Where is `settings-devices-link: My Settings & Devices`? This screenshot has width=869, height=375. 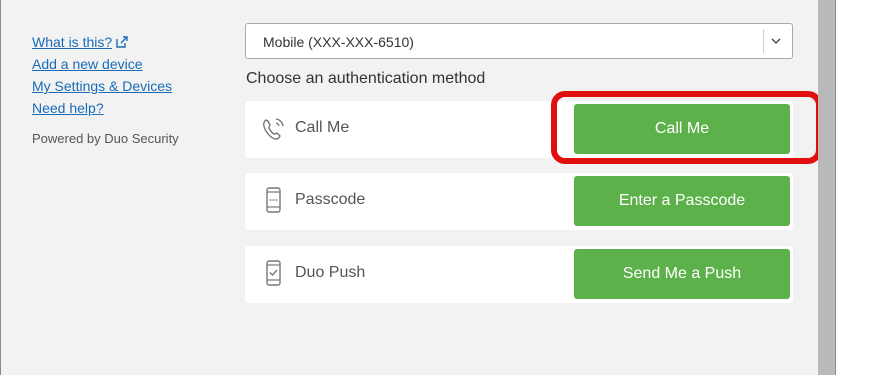
settings-devices-link: My Settings & Devices is located at coordinates (132, 86).